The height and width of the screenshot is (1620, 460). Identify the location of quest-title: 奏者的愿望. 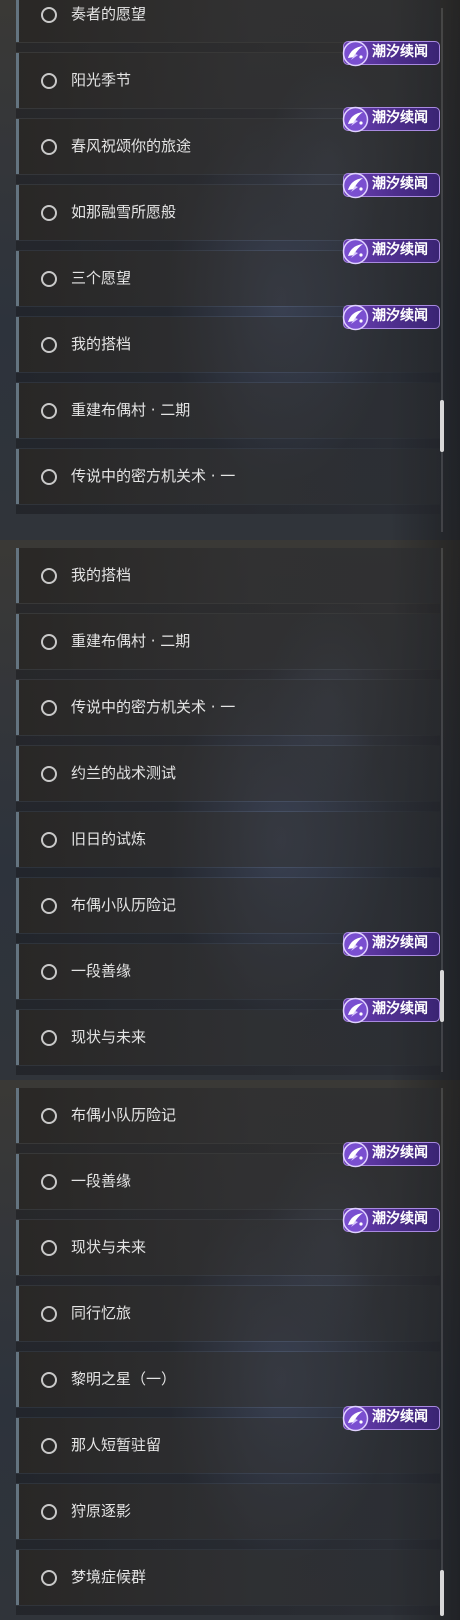
(109, 14).